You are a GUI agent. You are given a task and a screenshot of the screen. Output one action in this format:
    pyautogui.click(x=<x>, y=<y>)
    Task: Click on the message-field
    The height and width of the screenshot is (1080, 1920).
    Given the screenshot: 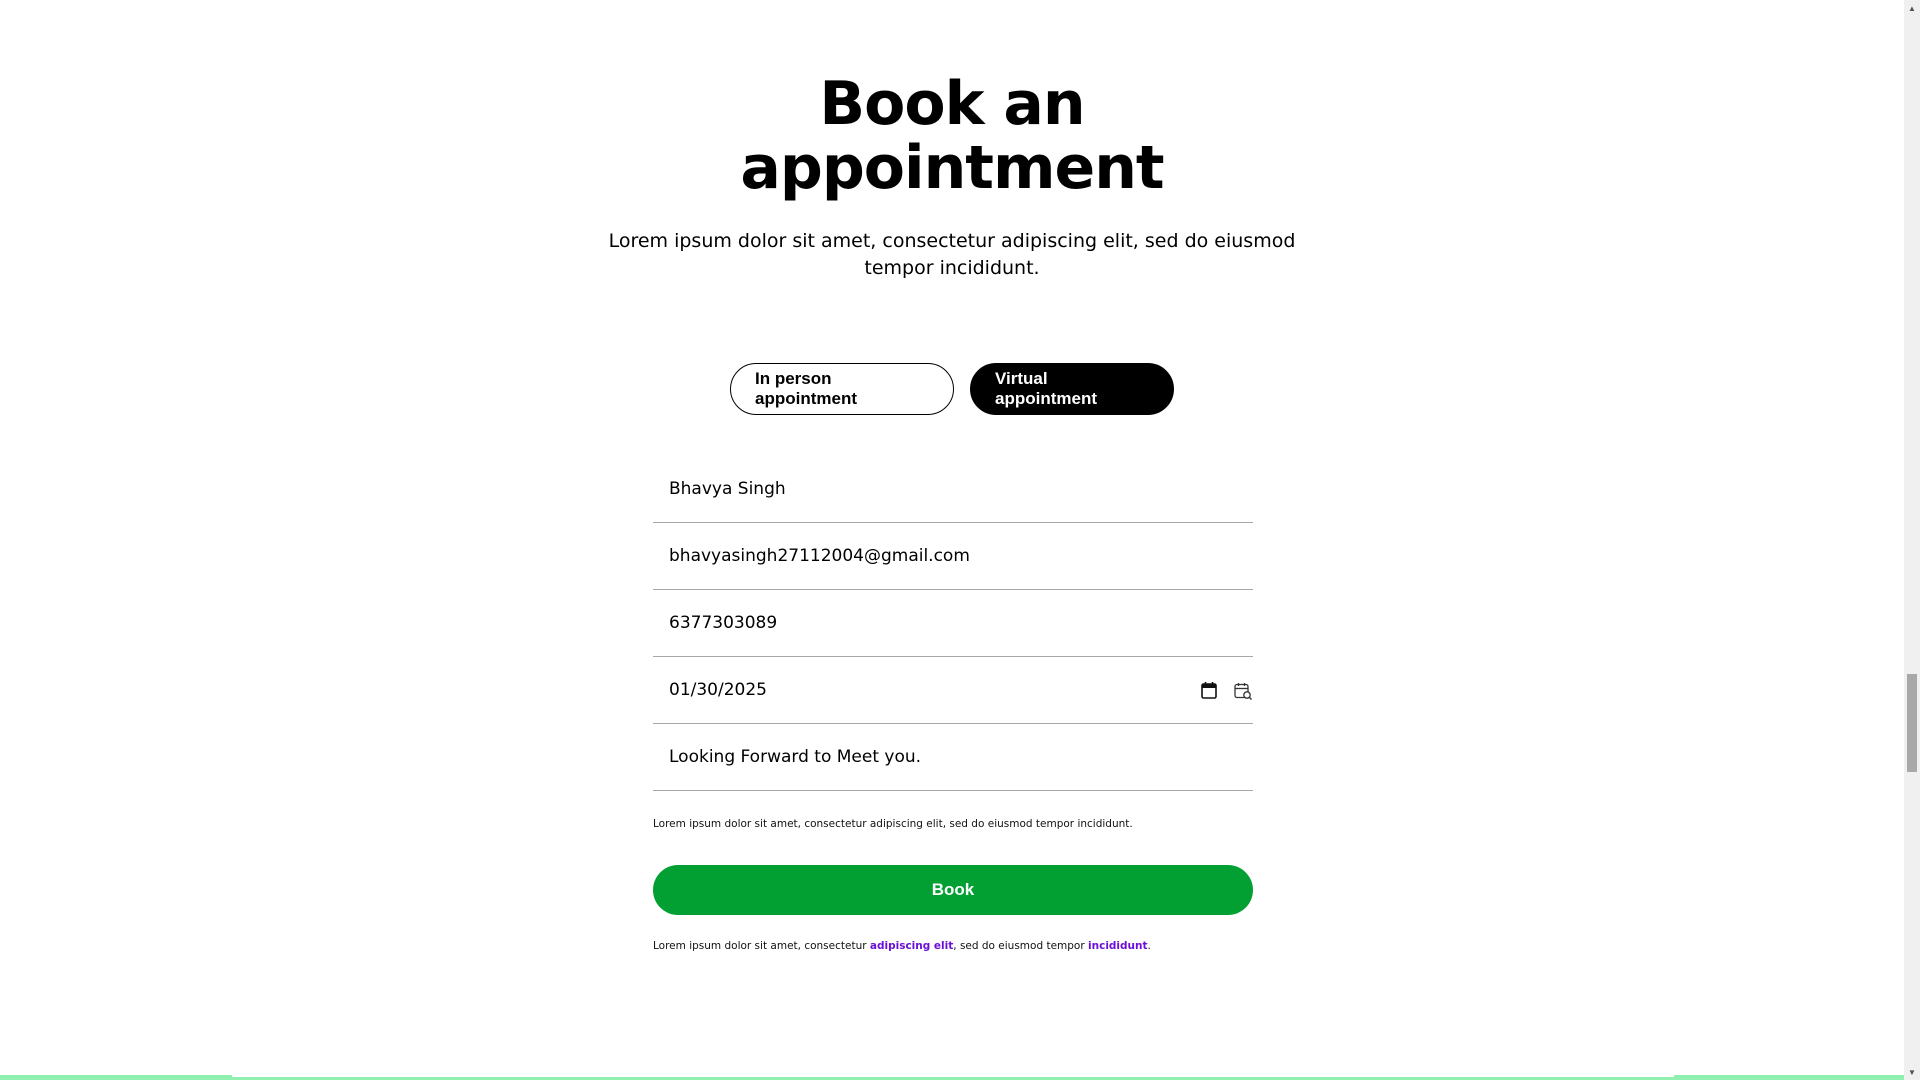 What is the action you would take?
    pyautogui.click(x=953, y=757)
    